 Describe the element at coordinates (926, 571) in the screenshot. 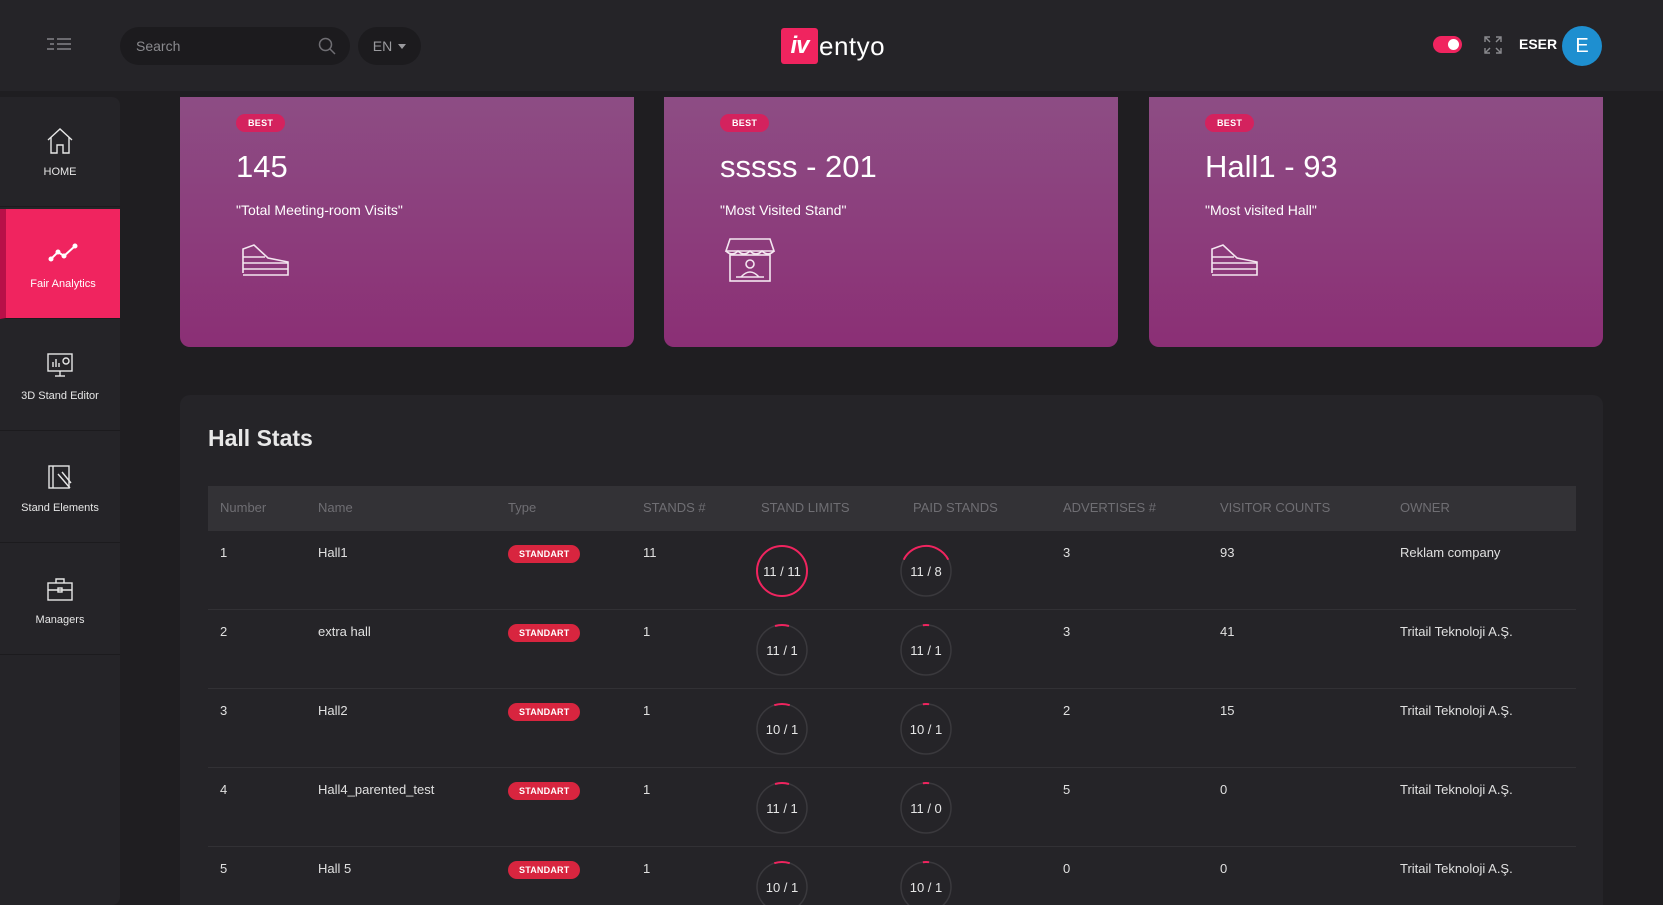

I see `paid-stands-gauge-value: 11 / 8` at that location.